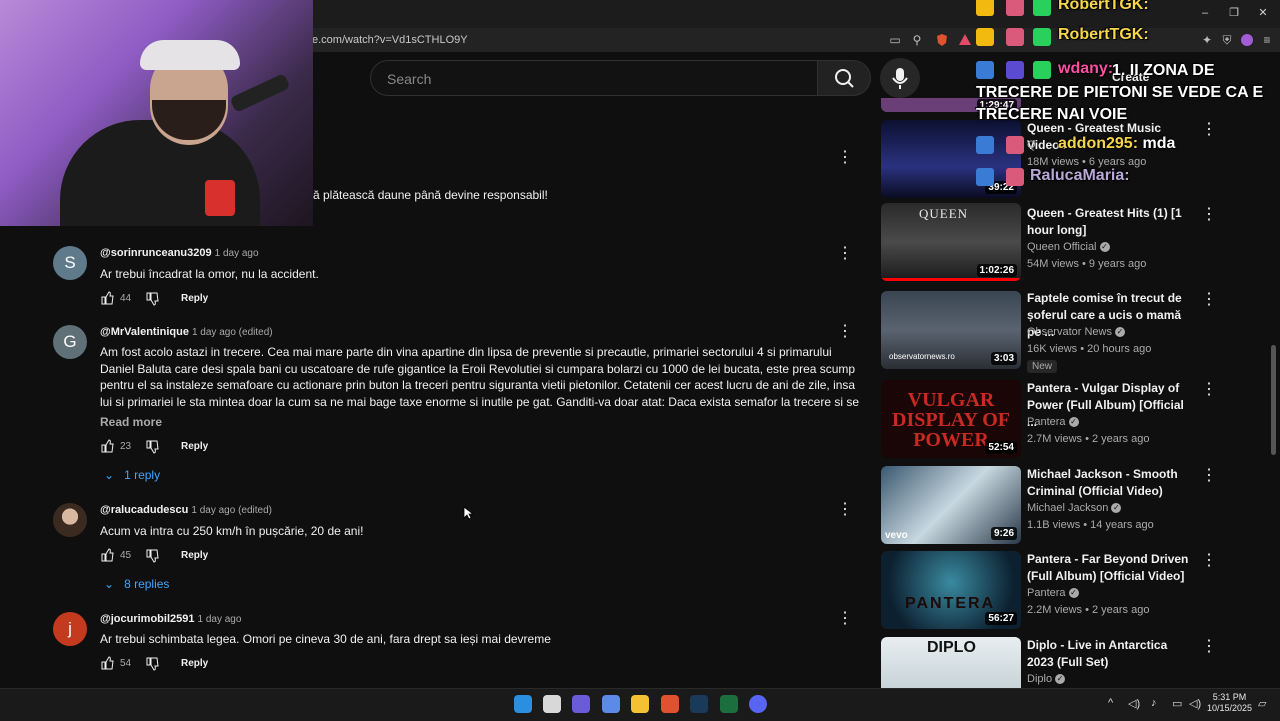 The image size is (1280, 721). What do you see at coordinates (597, 79) in the screenshot?
I see `search-input` at bounding box center [597, 79].